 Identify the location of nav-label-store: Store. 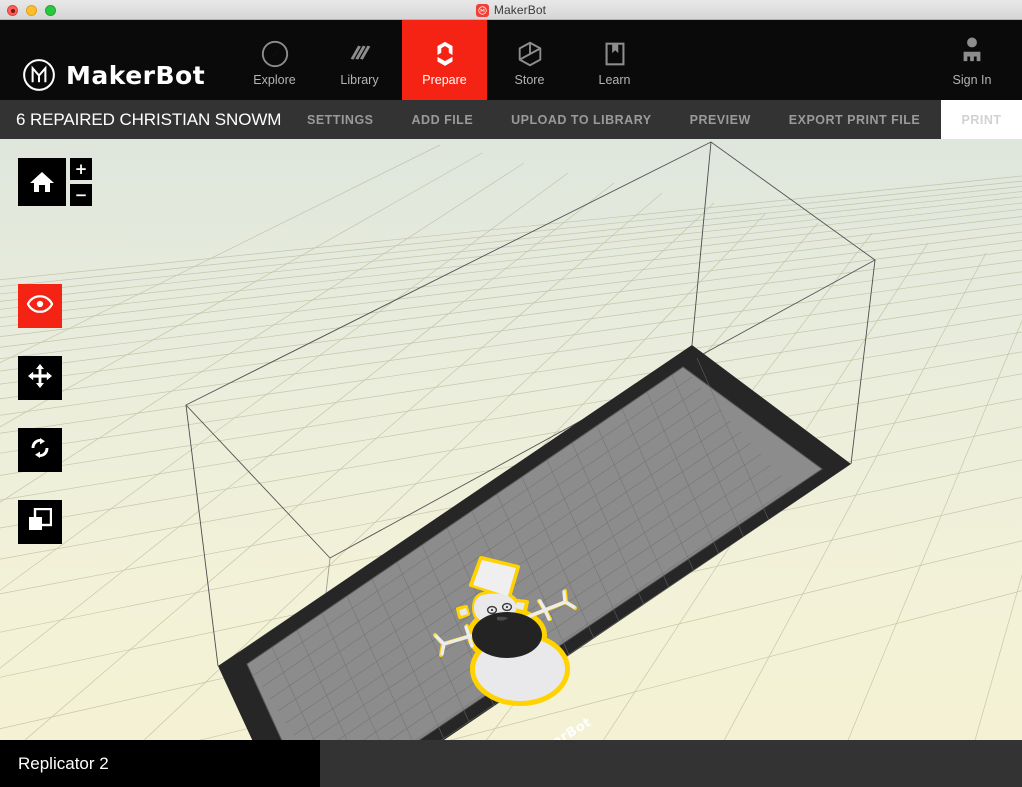
(529, 80).